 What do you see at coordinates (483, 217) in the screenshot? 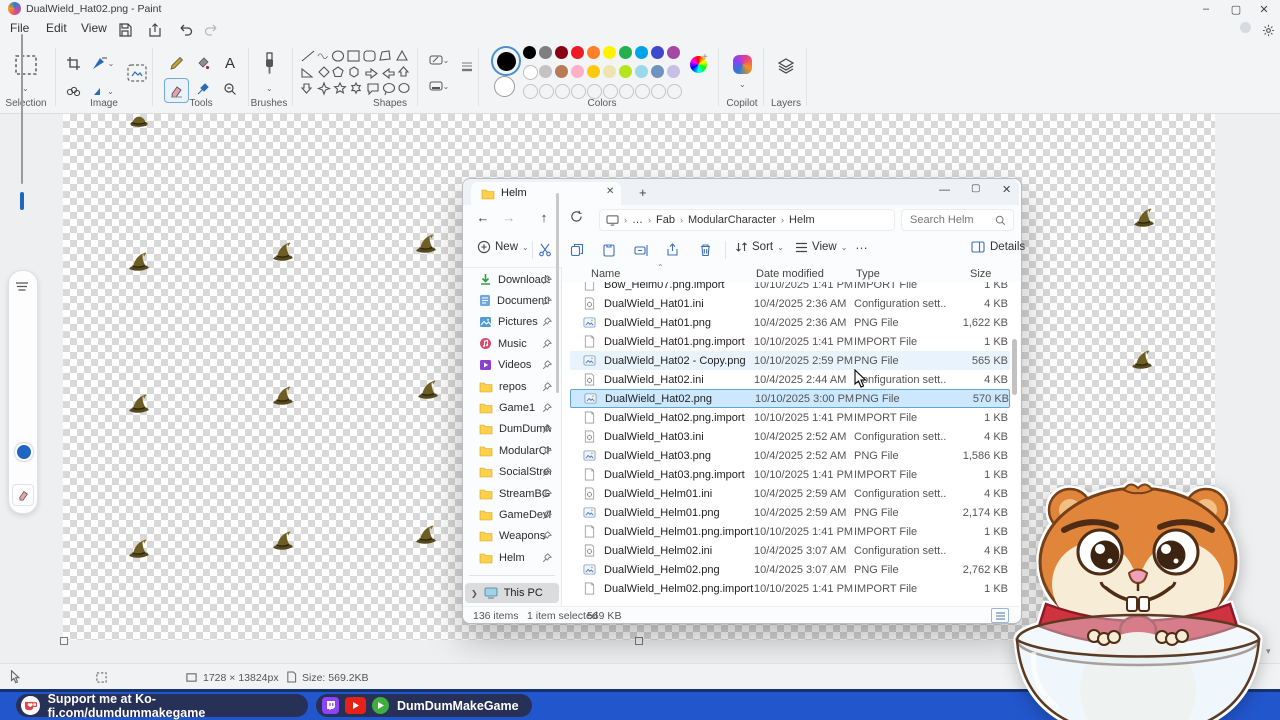
I see `nav-back-icon: ←` at bounding box center [483, 217].